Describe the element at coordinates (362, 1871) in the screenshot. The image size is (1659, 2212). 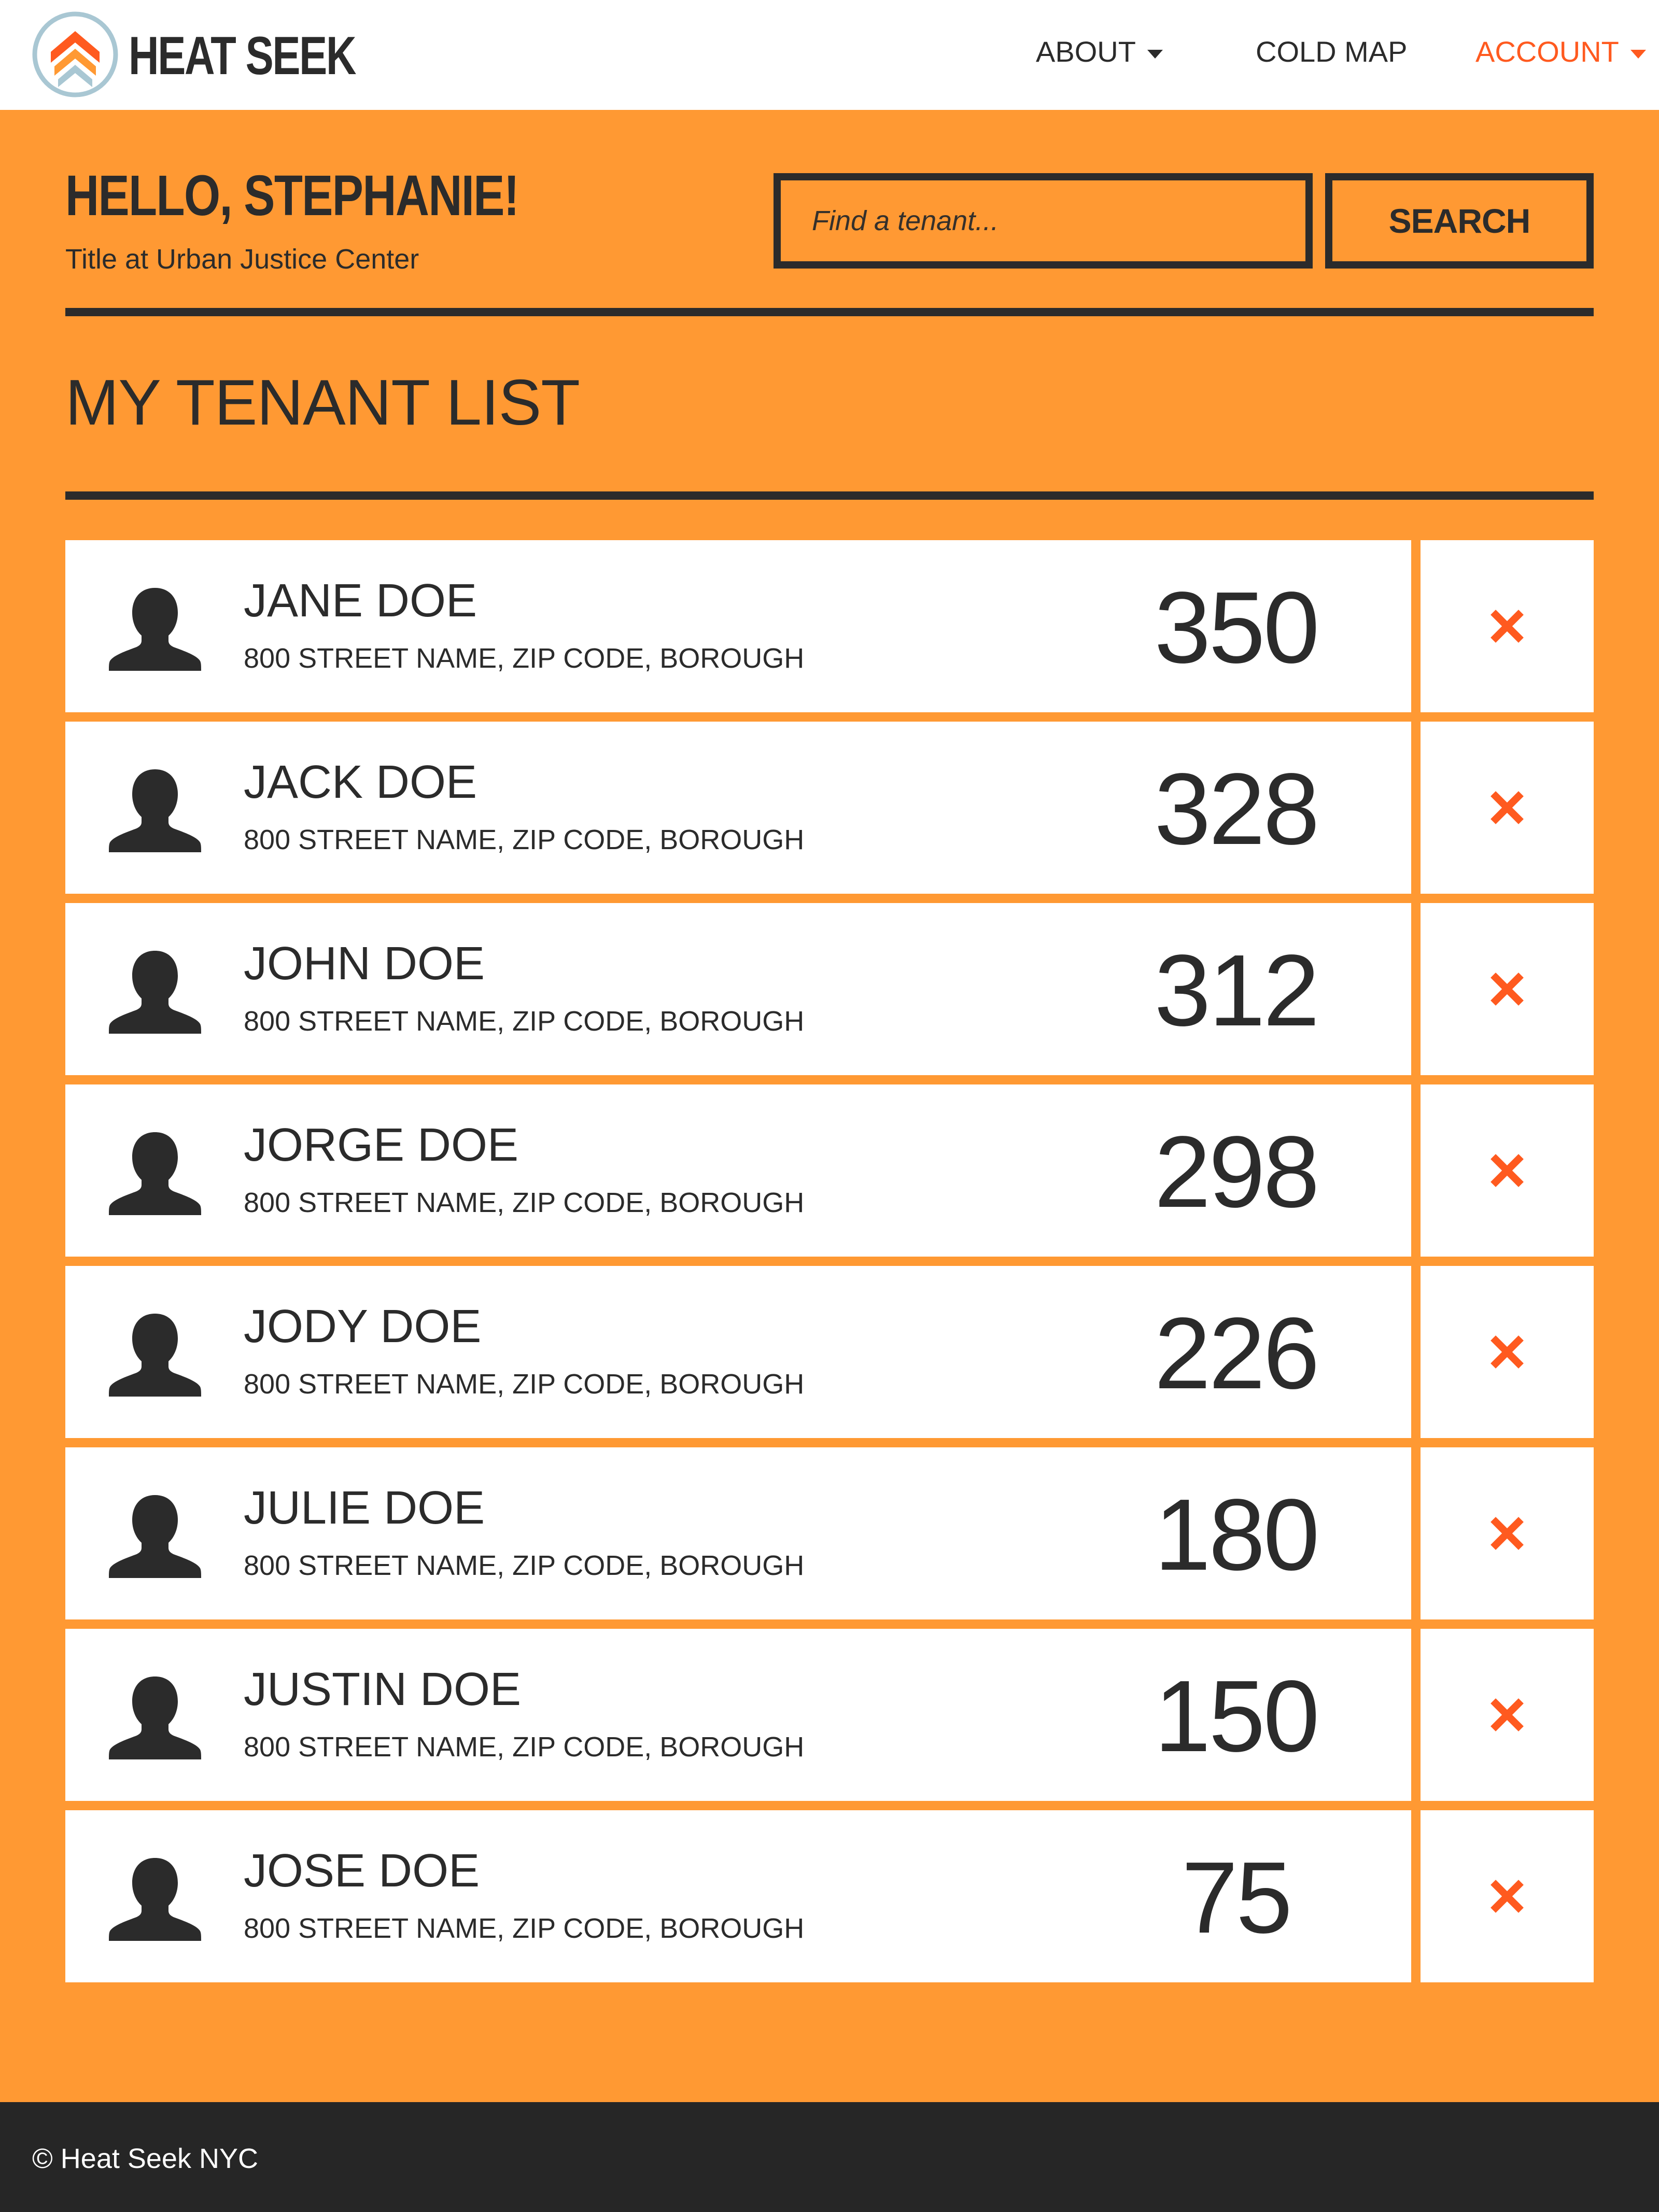
I see `tenant-name: JOSE DOE` at that location.